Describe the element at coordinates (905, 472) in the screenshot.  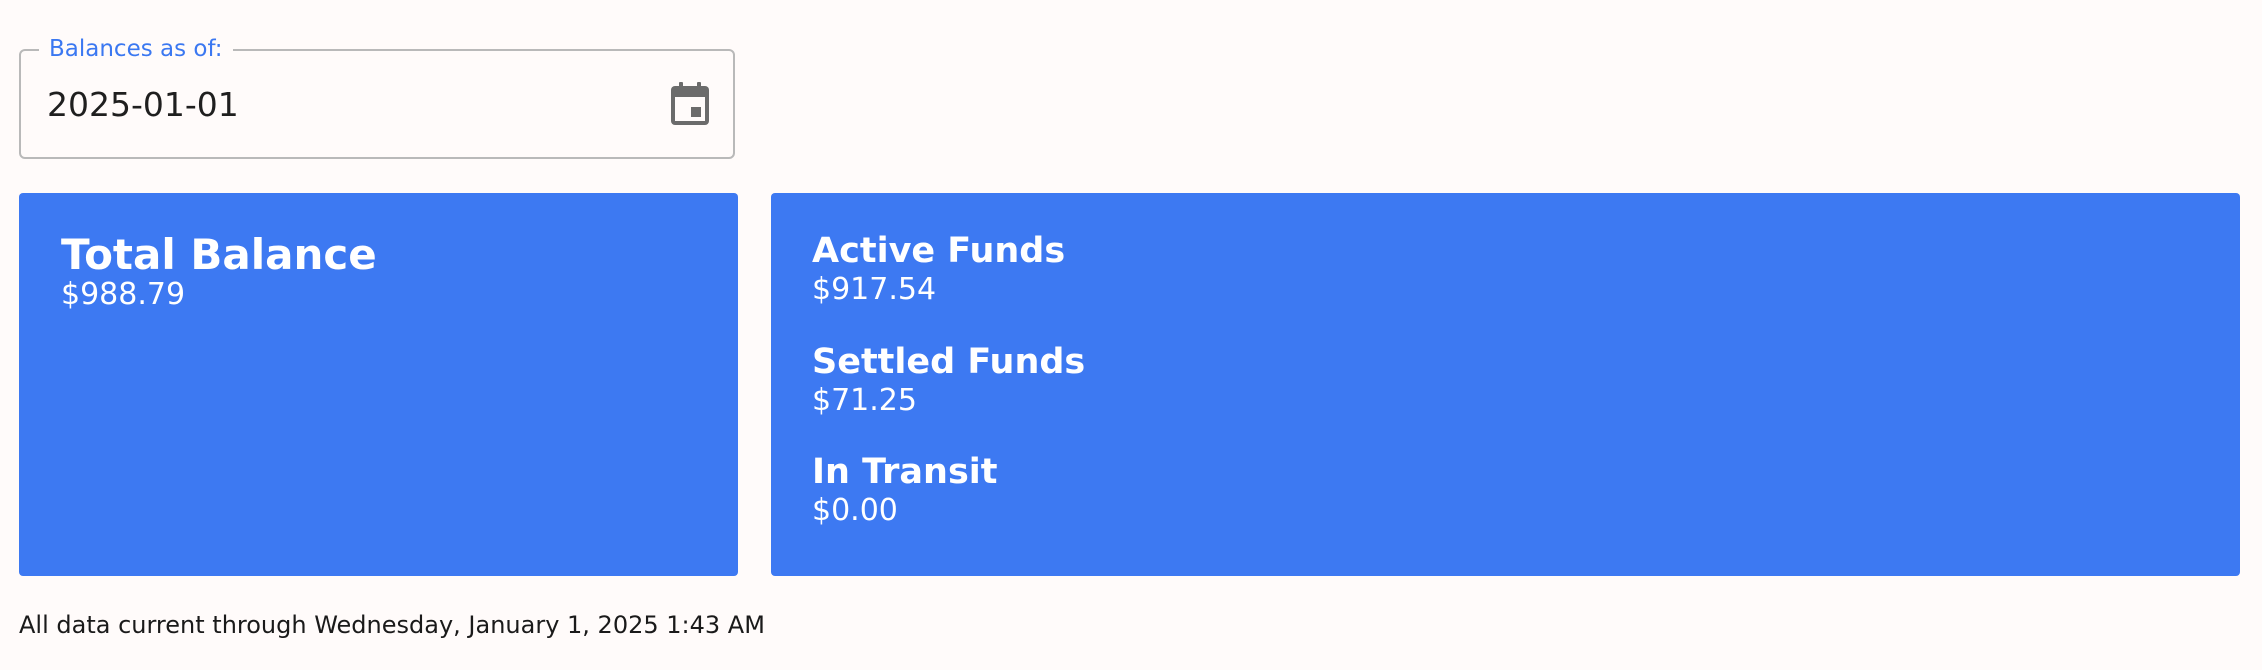
I see `in-transit-label: In Transit` at that location.